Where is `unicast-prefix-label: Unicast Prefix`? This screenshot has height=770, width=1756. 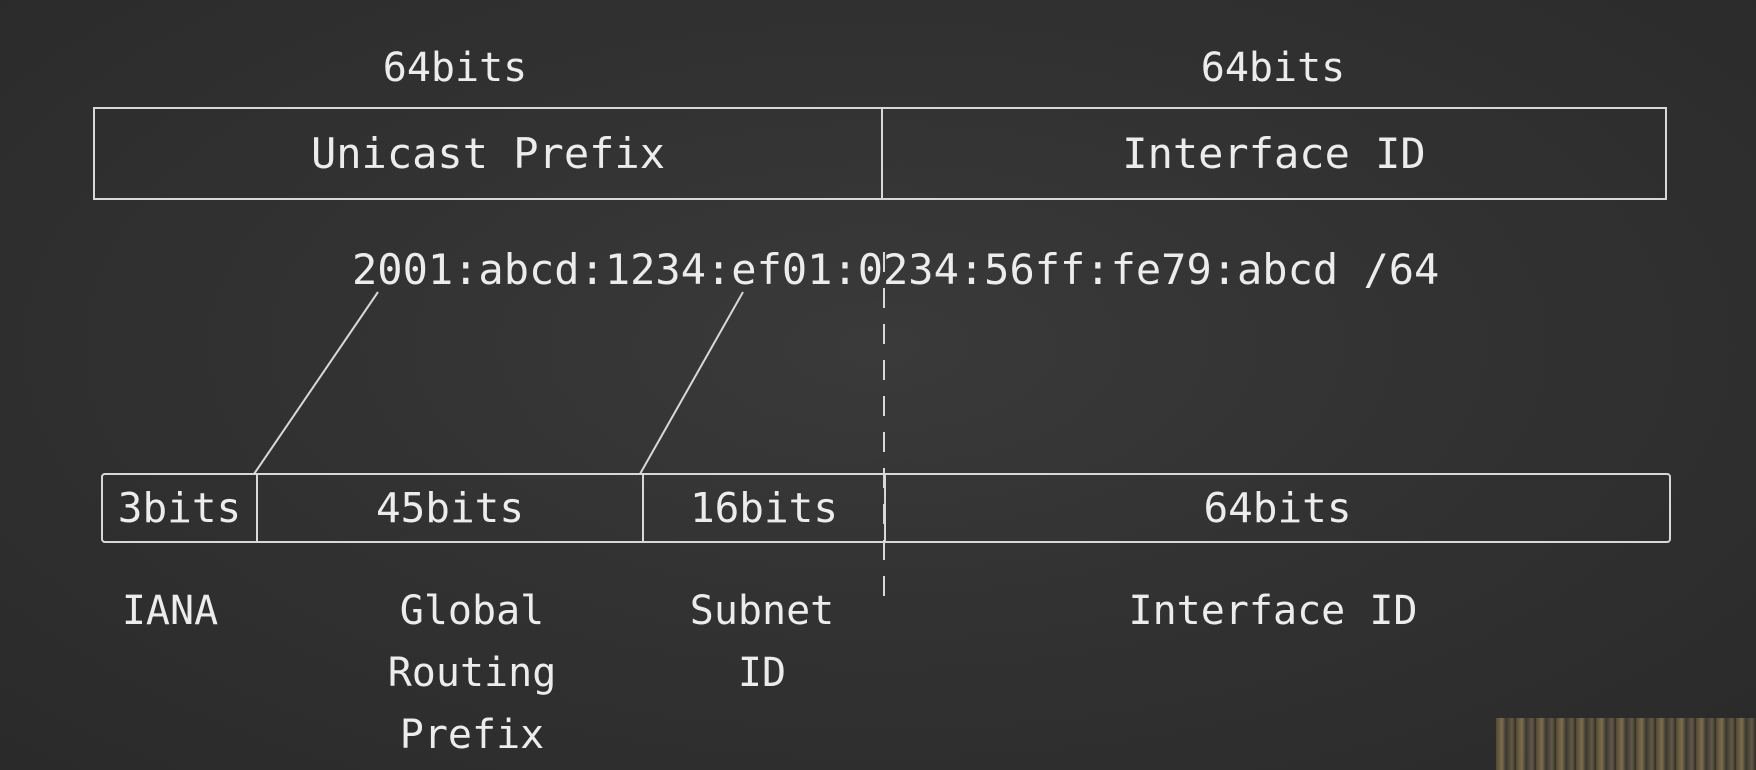
unicast-prefix-label: Unicast Prefix is located at coordinates (487, 153).